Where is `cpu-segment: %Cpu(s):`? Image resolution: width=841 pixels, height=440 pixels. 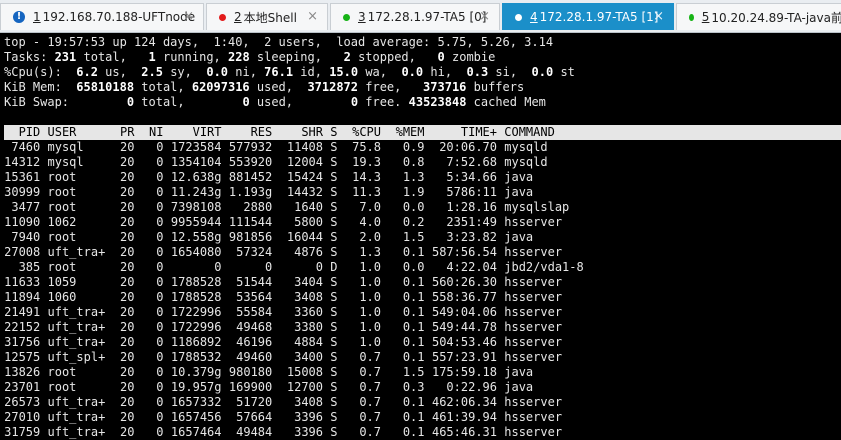
cpu-segment: %Cpu(s): is located at coordinates (40, 72).